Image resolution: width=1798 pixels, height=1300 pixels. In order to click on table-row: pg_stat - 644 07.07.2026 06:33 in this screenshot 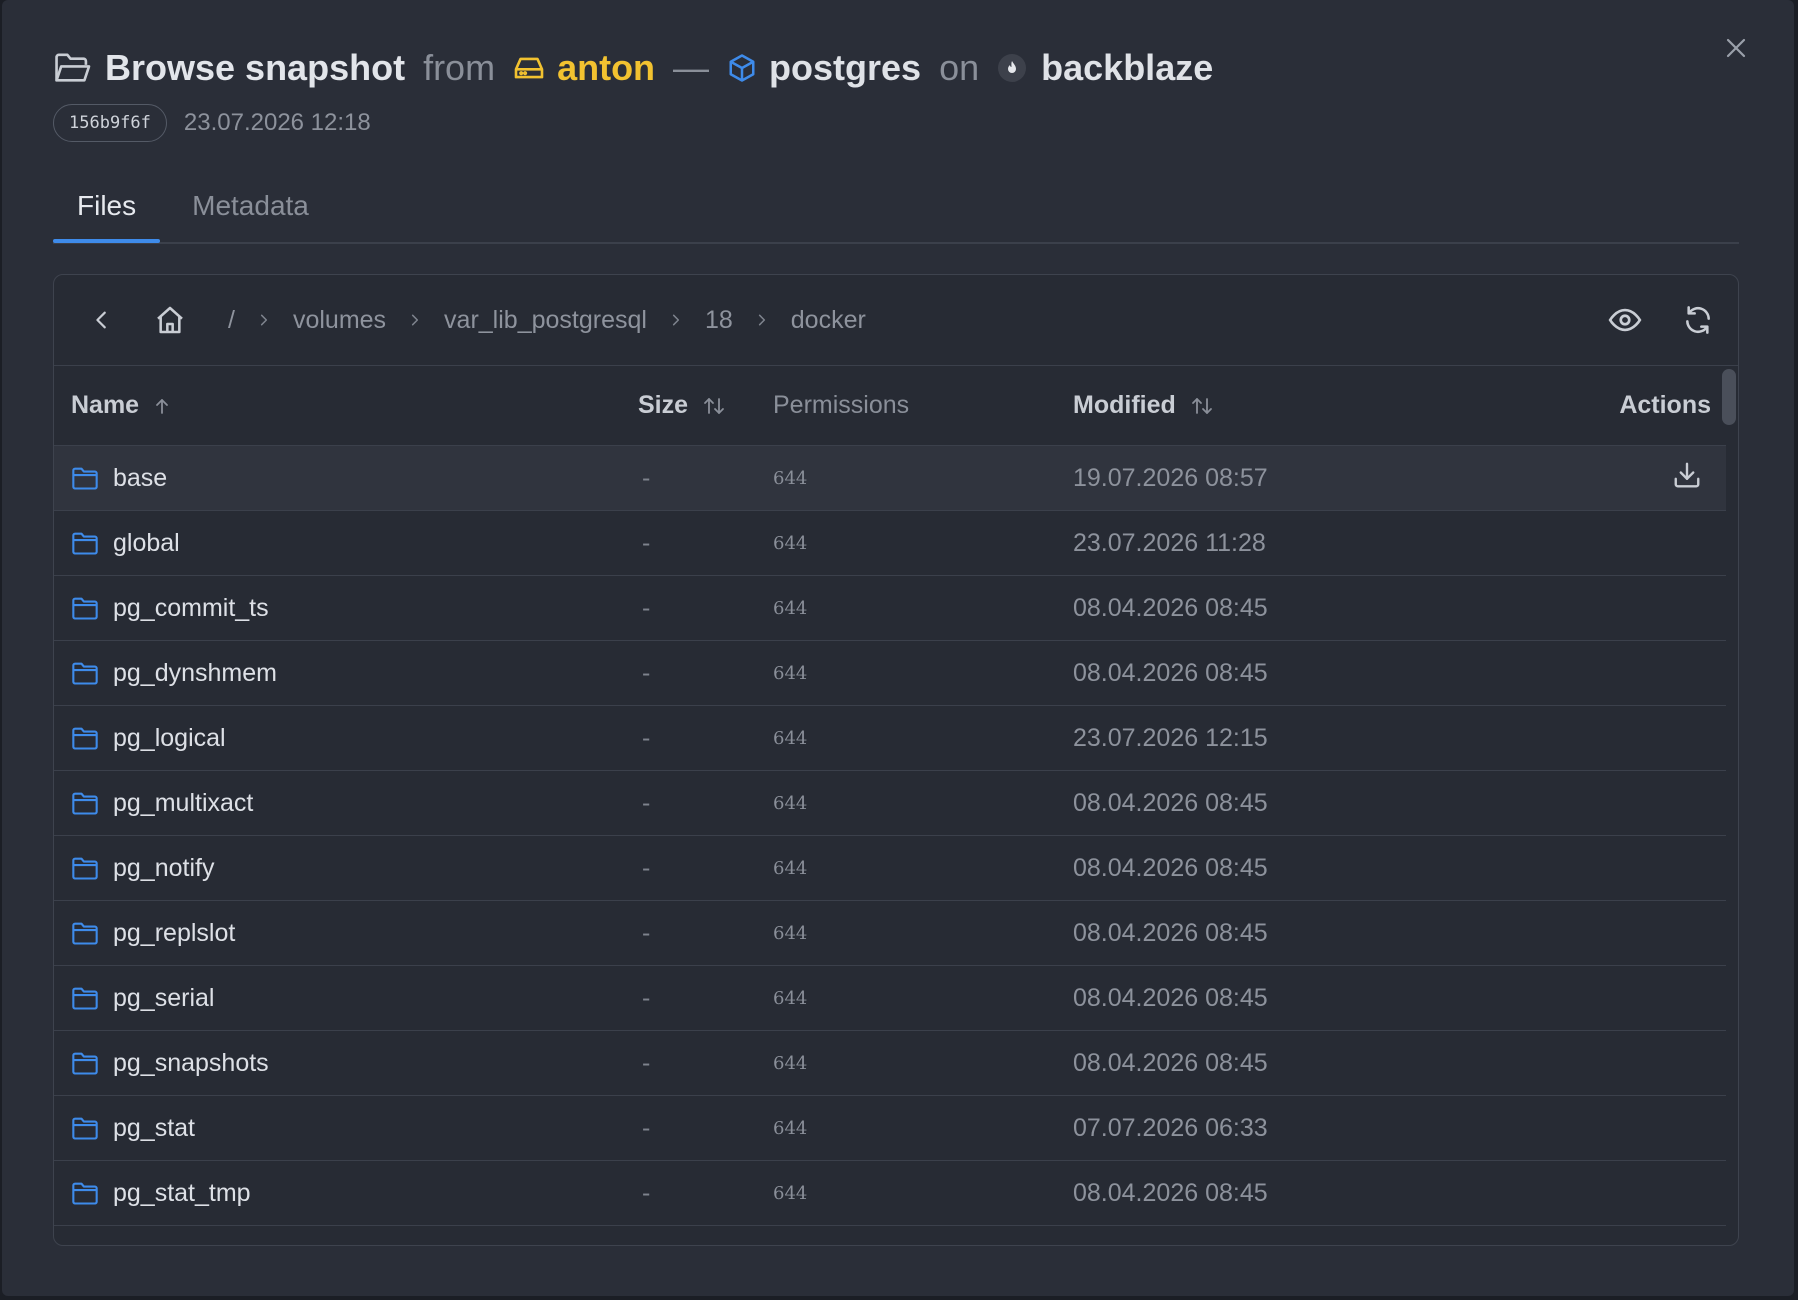, I will do `click(890, 1128)`.